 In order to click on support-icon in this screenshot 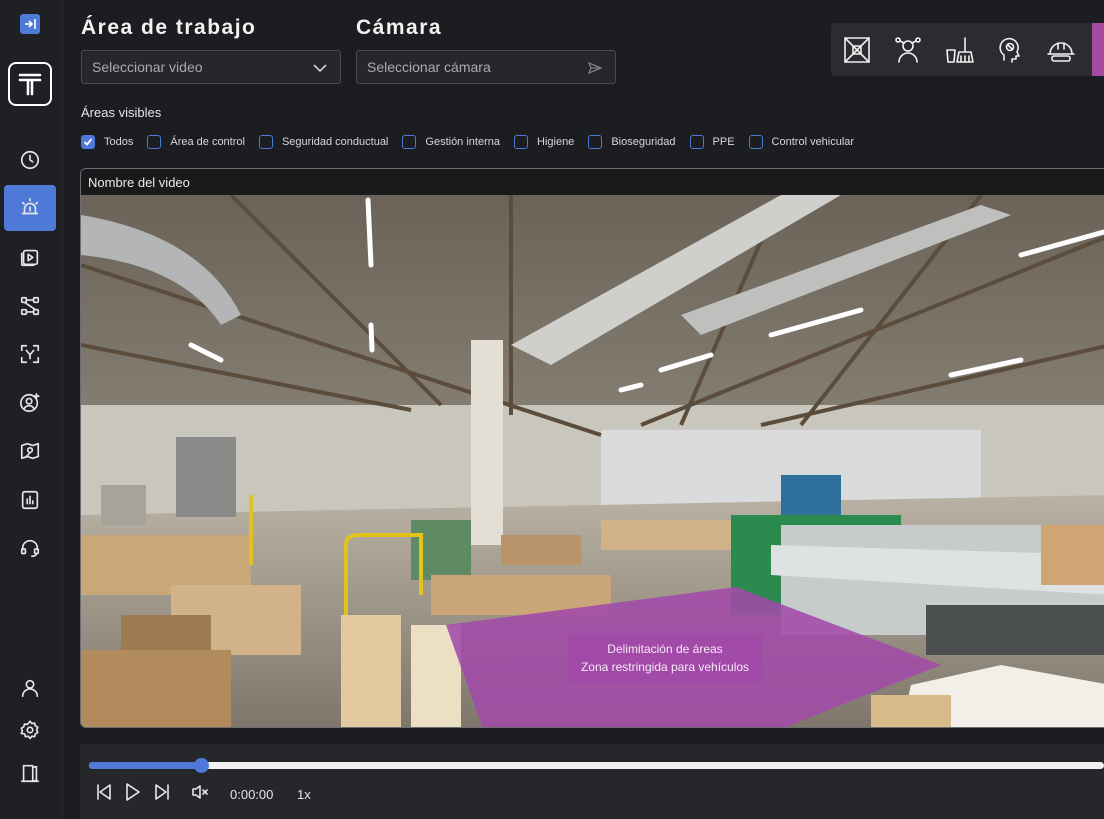, I will do `click(30, 548)`.